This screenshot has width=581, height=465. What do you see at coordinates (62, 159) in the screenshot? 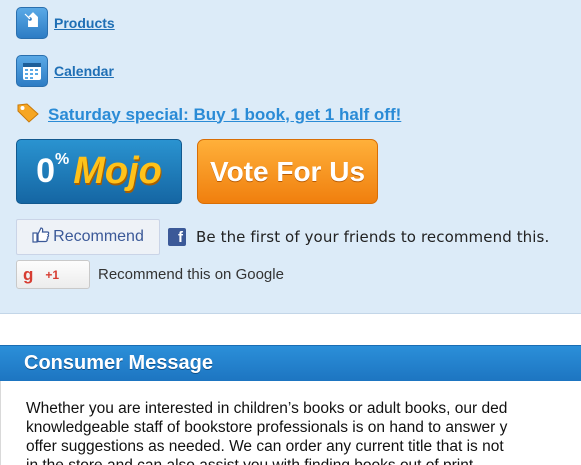
I see `mojo-percent: %` at bounding box center [62, 159].